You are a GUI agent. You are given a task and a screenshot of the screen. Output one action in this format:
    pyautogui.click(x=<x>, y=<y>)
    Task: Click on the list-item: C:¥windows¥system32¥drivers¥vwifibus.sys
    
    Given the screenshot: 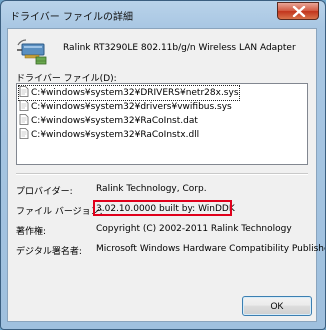 What is the action you would take?
    pyautogui.click(x=125, y=107)
    